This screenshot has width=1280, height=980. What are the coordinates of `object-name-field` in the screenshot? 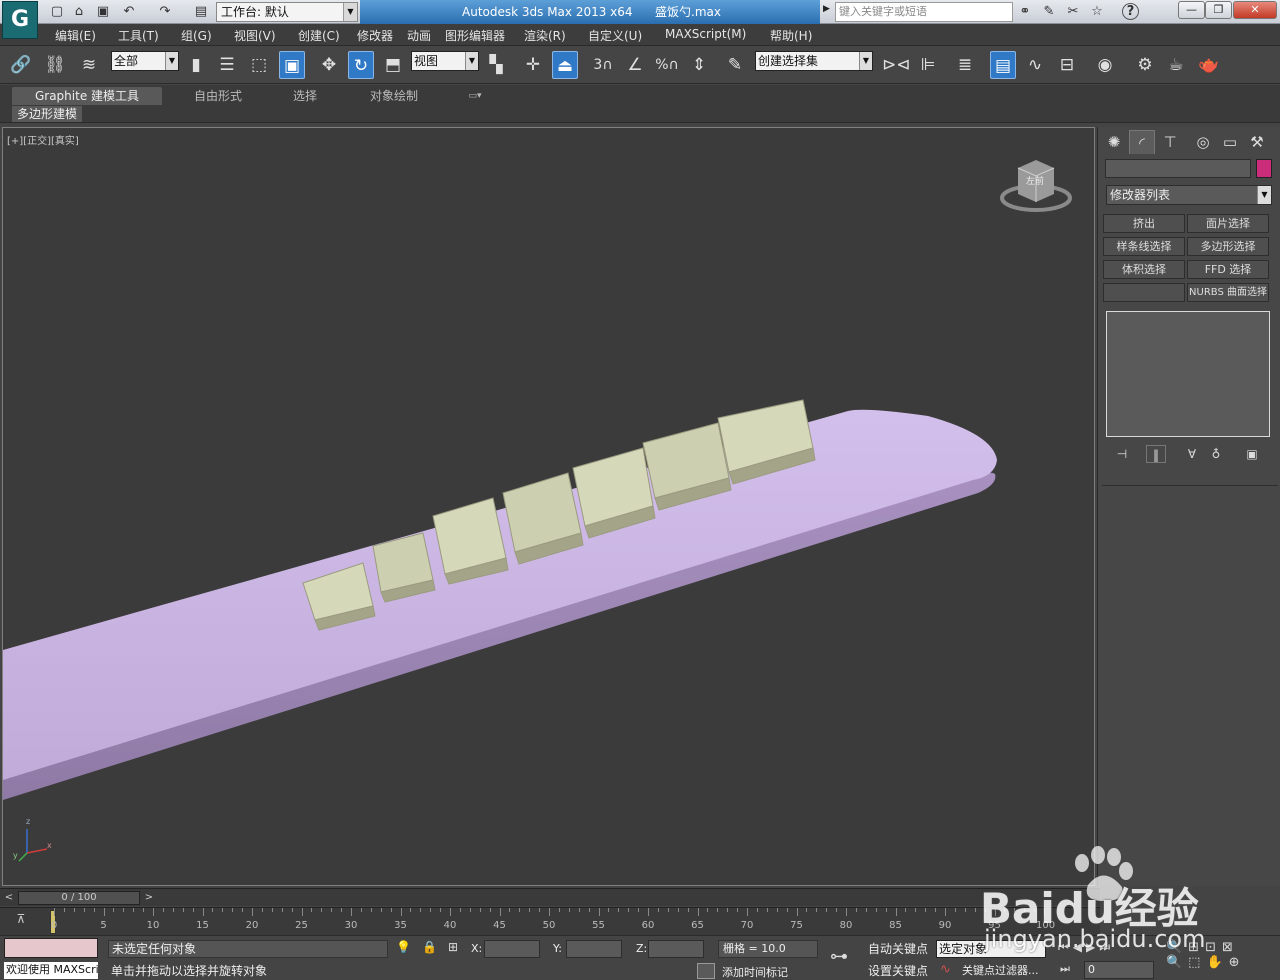 It's located at (1178, 168).